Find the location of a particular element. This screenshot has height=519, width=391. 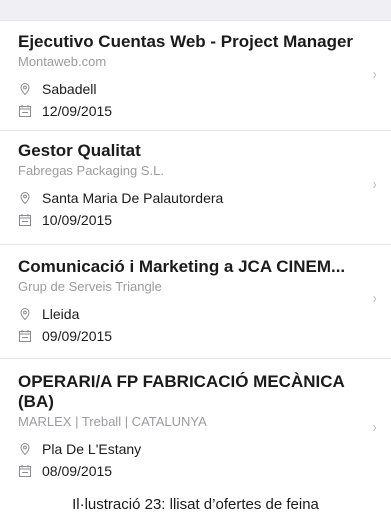

job-date: 09/09/2015 is located at coordinates (77, 336).